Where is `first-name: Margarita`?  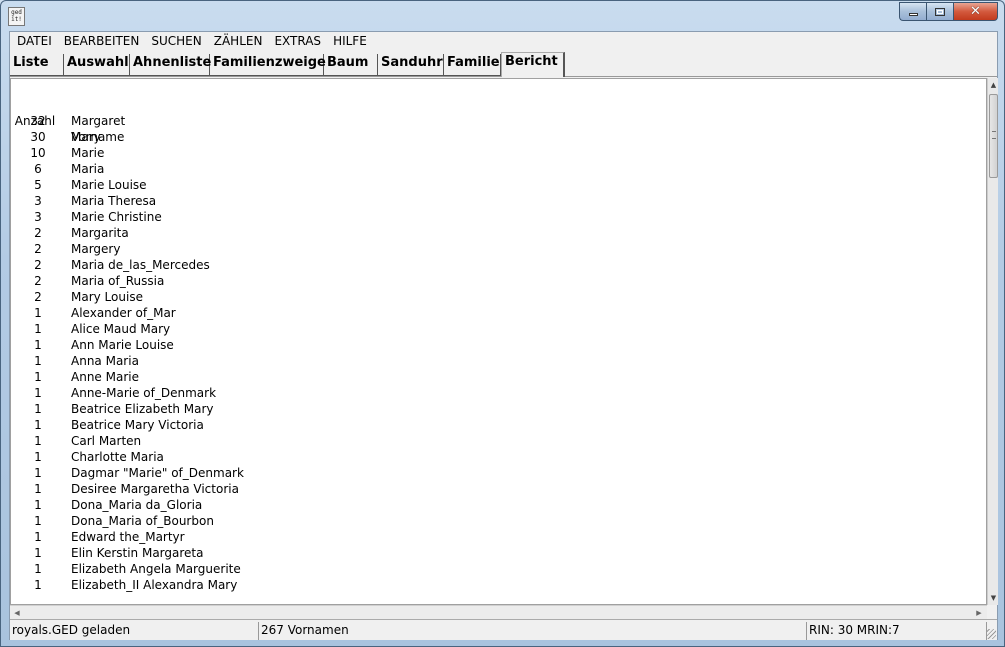 first-name: Margarita is located at coordinates (100, 233).